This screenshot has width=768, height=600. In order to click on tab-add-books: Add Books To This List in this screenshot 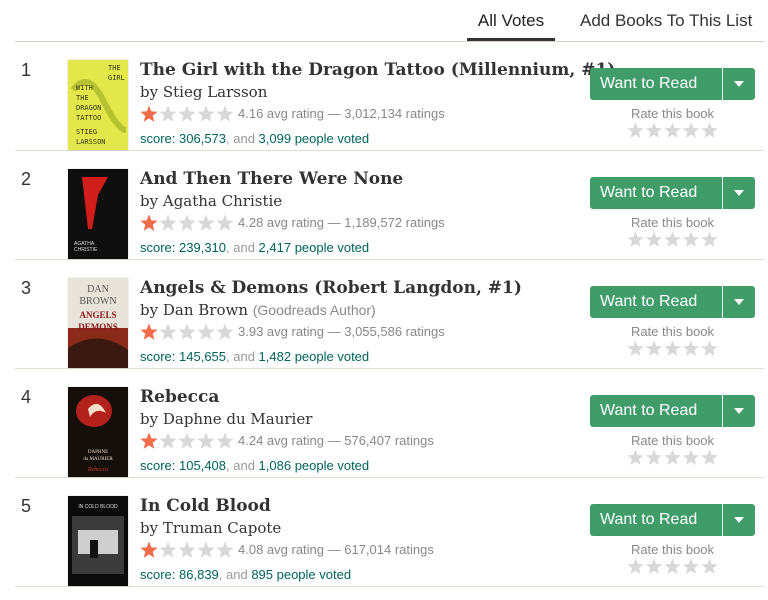, I will do `click(666, 20)`.